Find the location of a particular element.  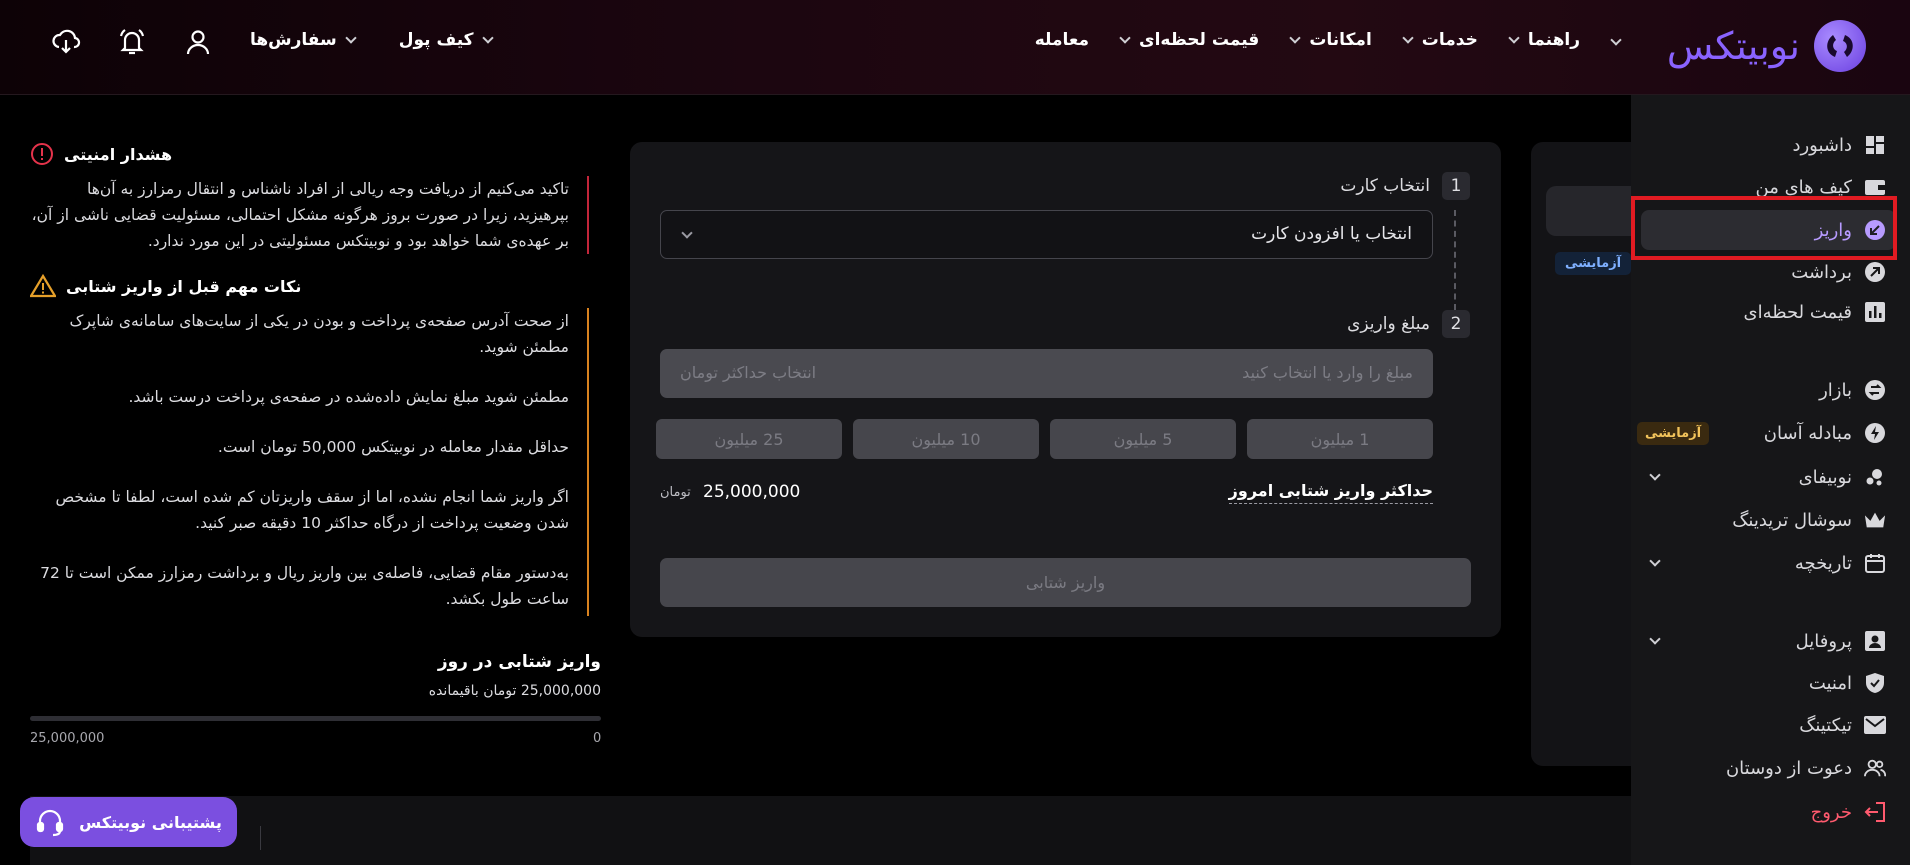

max-today-unit: تومان is located at coordinates (675, 492).